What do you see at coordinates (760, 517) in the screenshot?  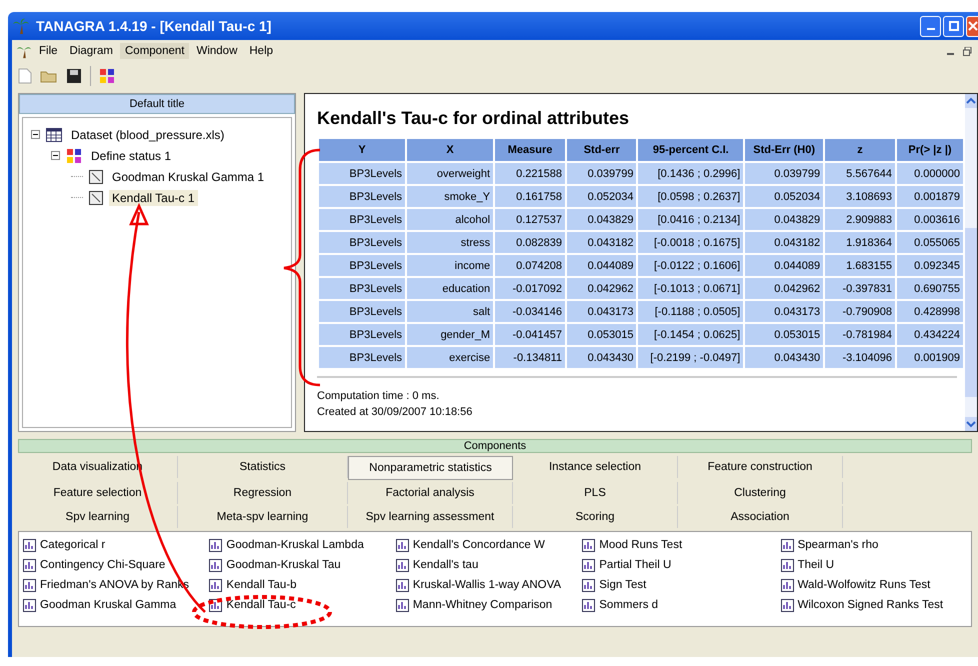 I see `category-tab: Association` at bounding box center [760, 517].